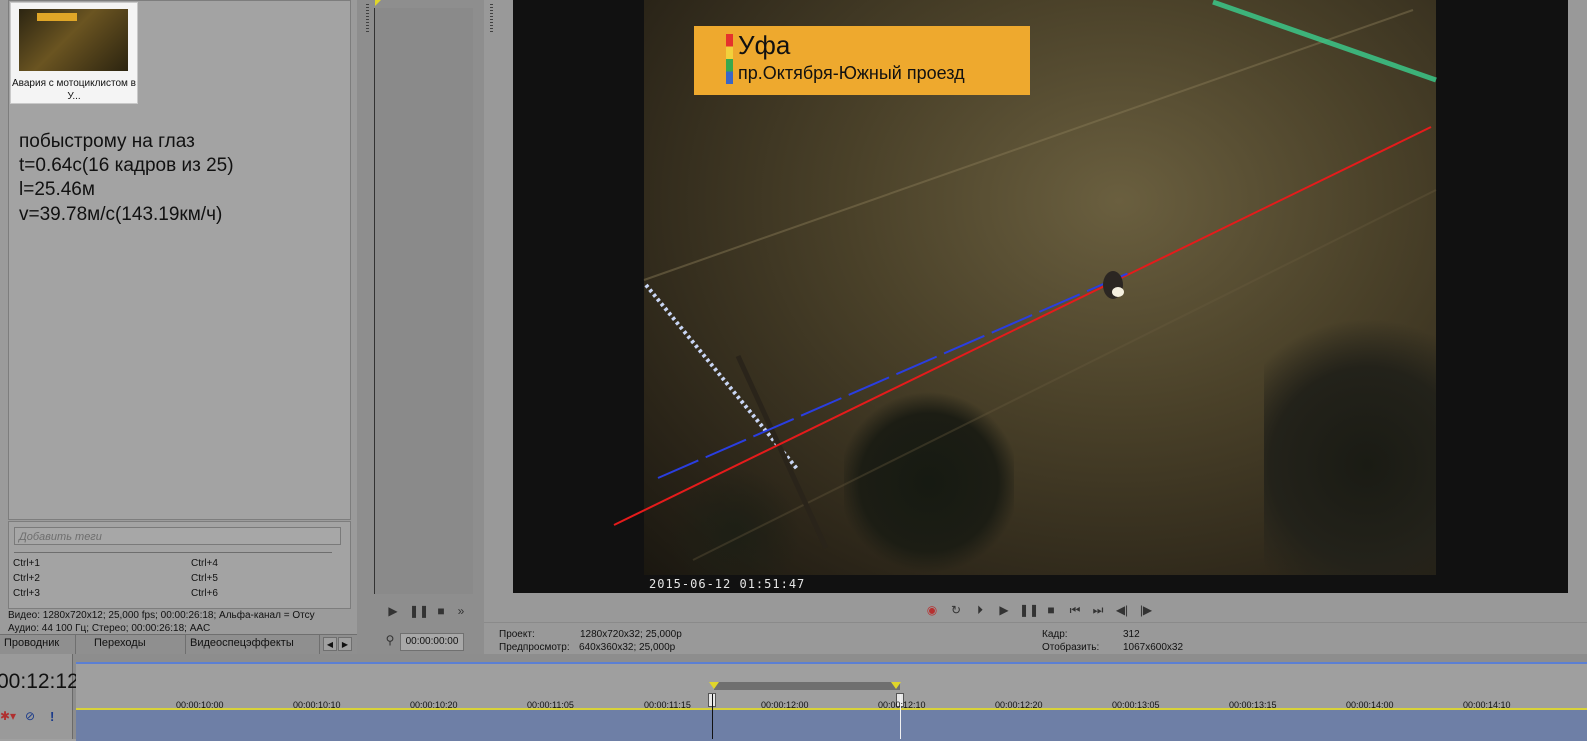 Image resolution: width=1587 pixels, height=741 pixels. I want to click on trimmer-panel: ▶ ❚❚ ■ » ⚲ 00:00:00:00, so click(420, 327).